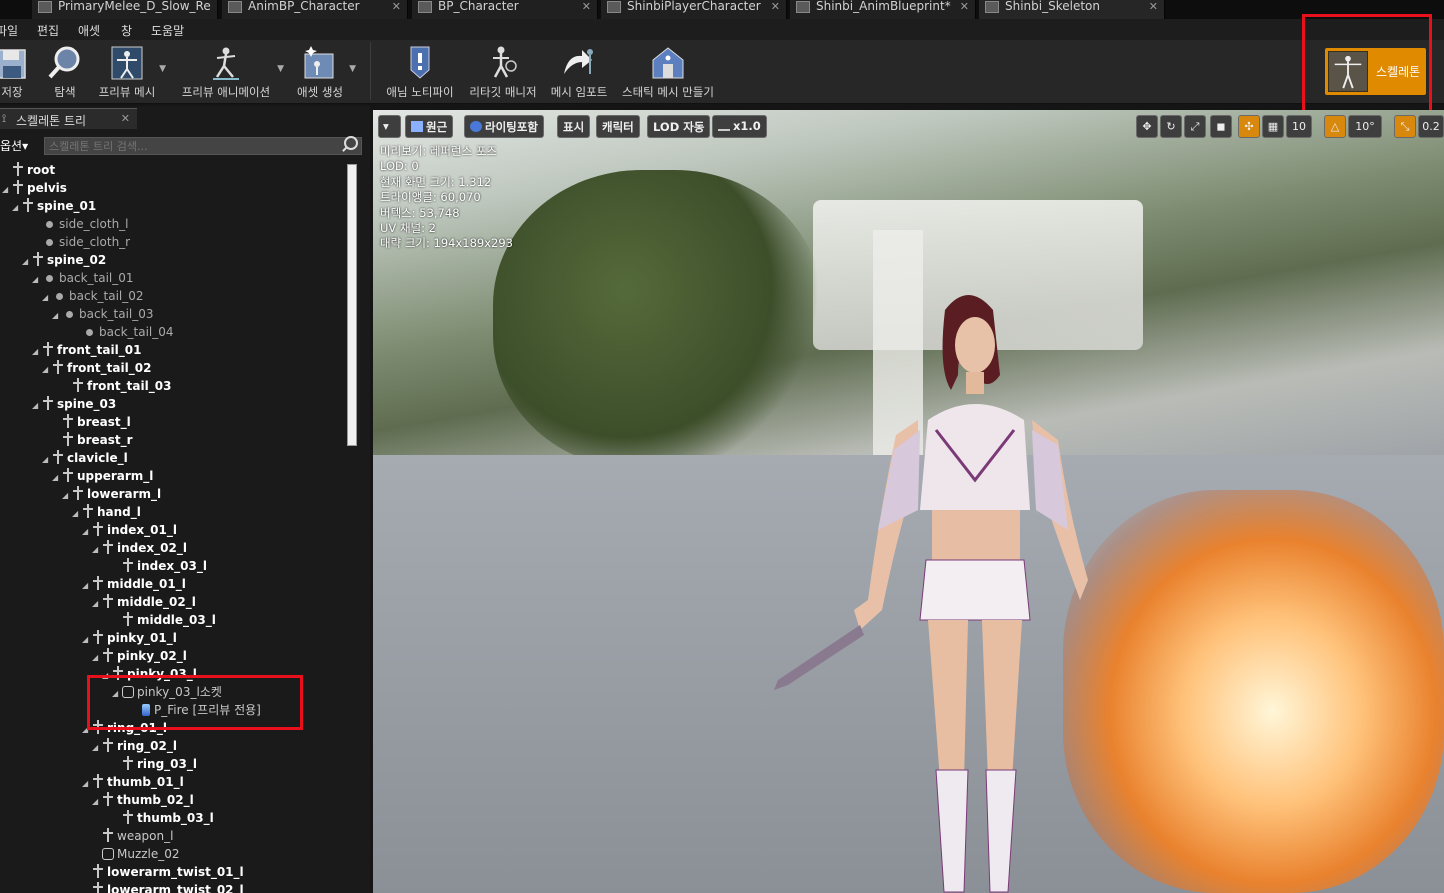 The width and height of the screenshot is (1444, 893). Describe the element at coordinates (1273, 126) in the screenshot. I see `grid-snap-icon: ▦` at that location.